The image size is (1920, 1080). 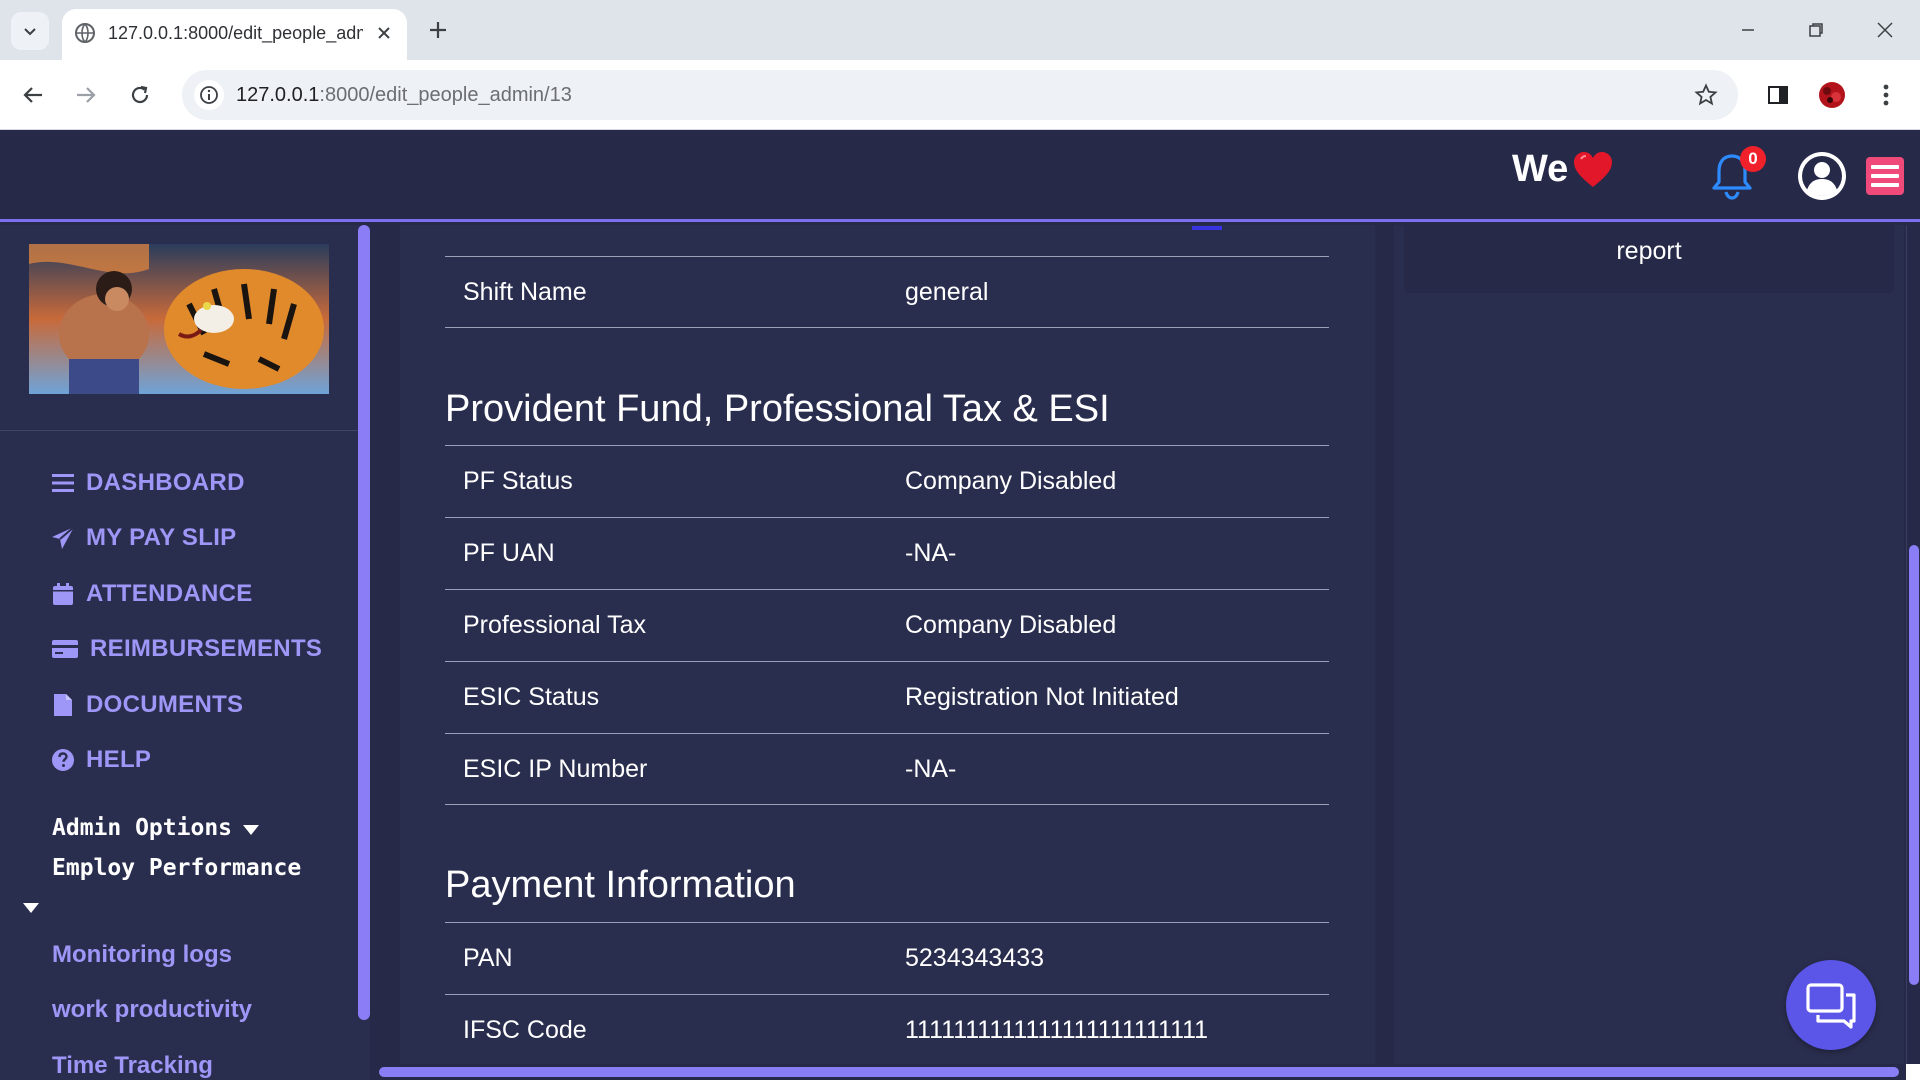 I want to click on sidebar-item-help: HELP, so click(x=100, y=760).